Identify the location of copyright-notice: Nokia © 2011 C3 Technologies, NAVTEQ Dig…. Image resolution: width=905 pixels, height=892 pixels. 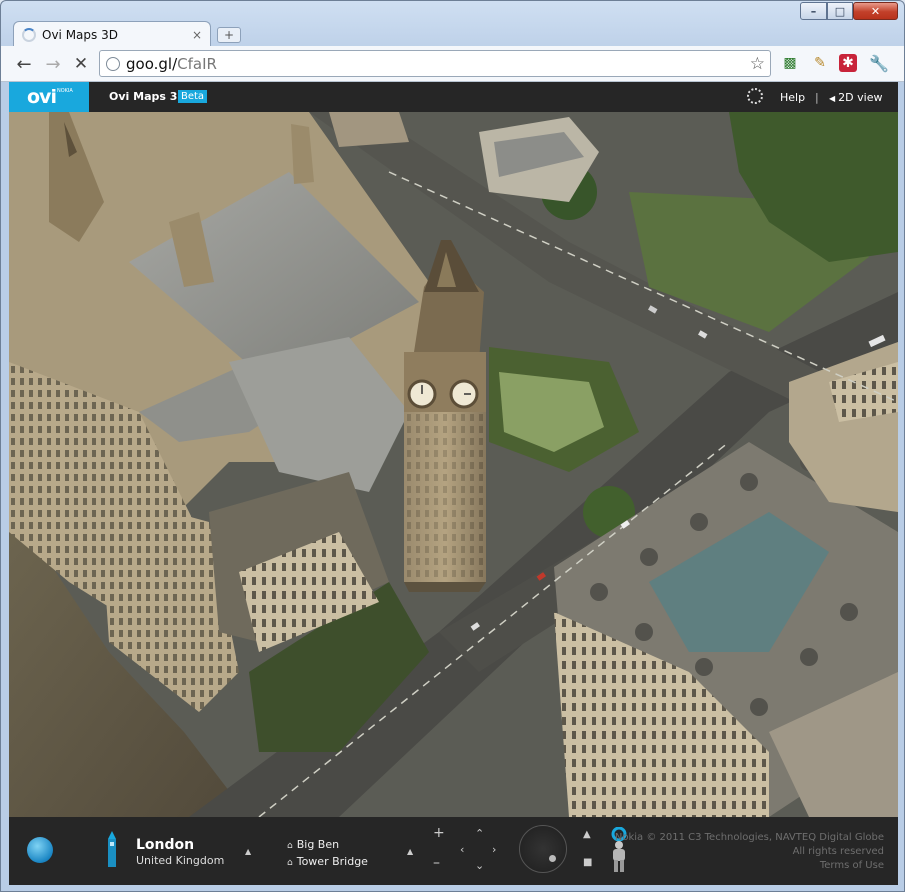
(749, 852).